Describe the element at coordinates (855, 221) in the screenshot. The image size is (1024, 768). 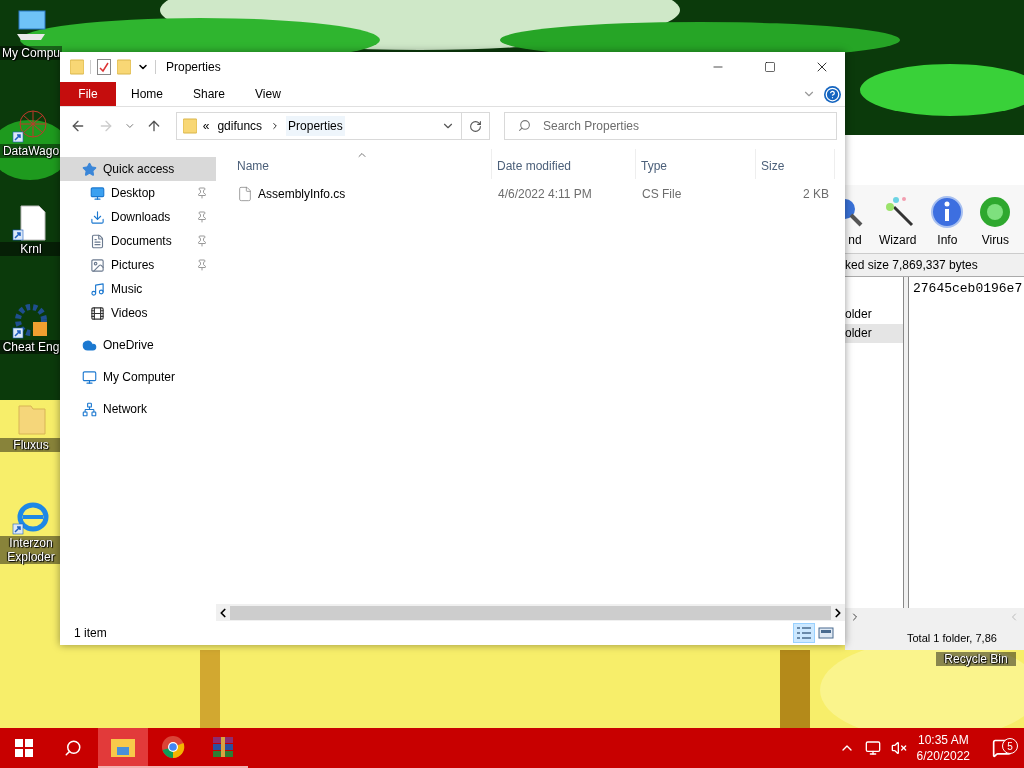
I see `toolbar-button: nd` at that location.